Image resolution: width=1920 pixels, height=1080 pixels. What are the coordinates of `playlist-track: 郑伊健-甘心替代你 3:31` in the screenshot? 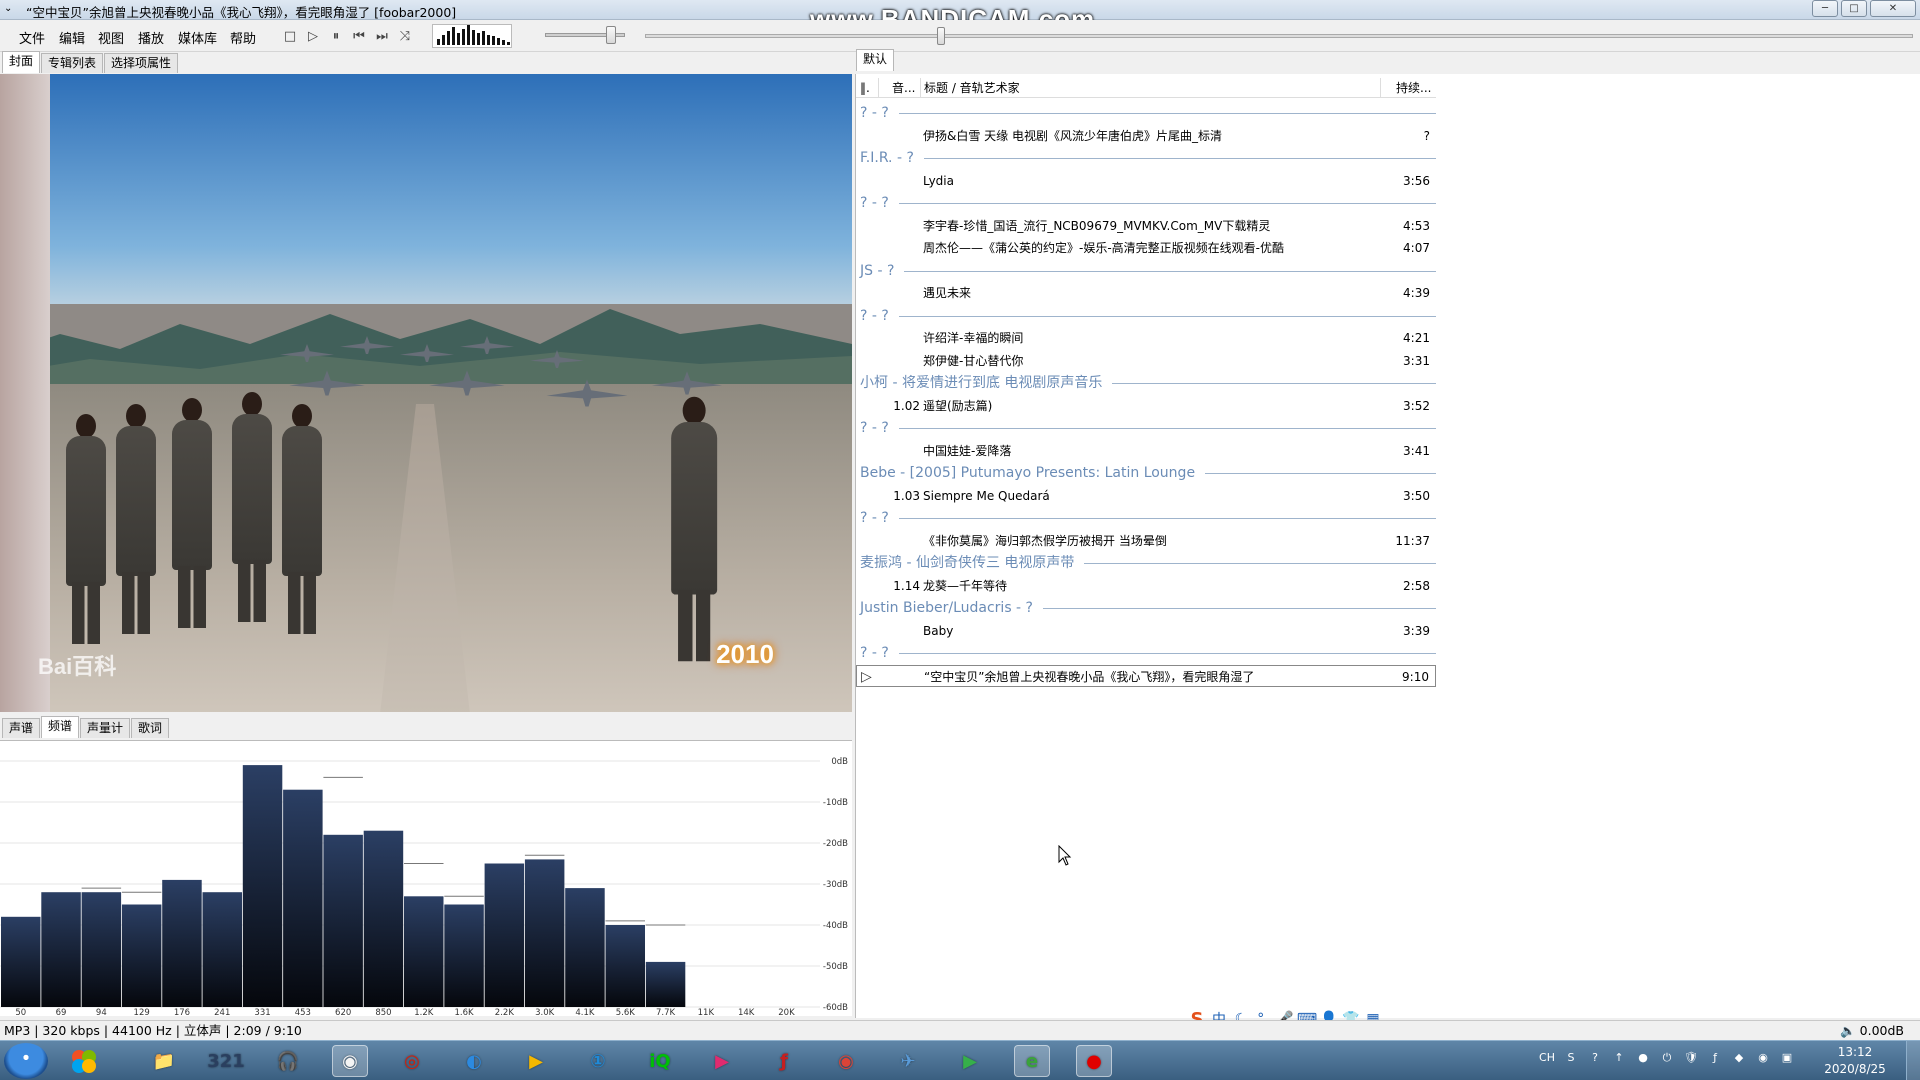 It's located at (1146, 361).